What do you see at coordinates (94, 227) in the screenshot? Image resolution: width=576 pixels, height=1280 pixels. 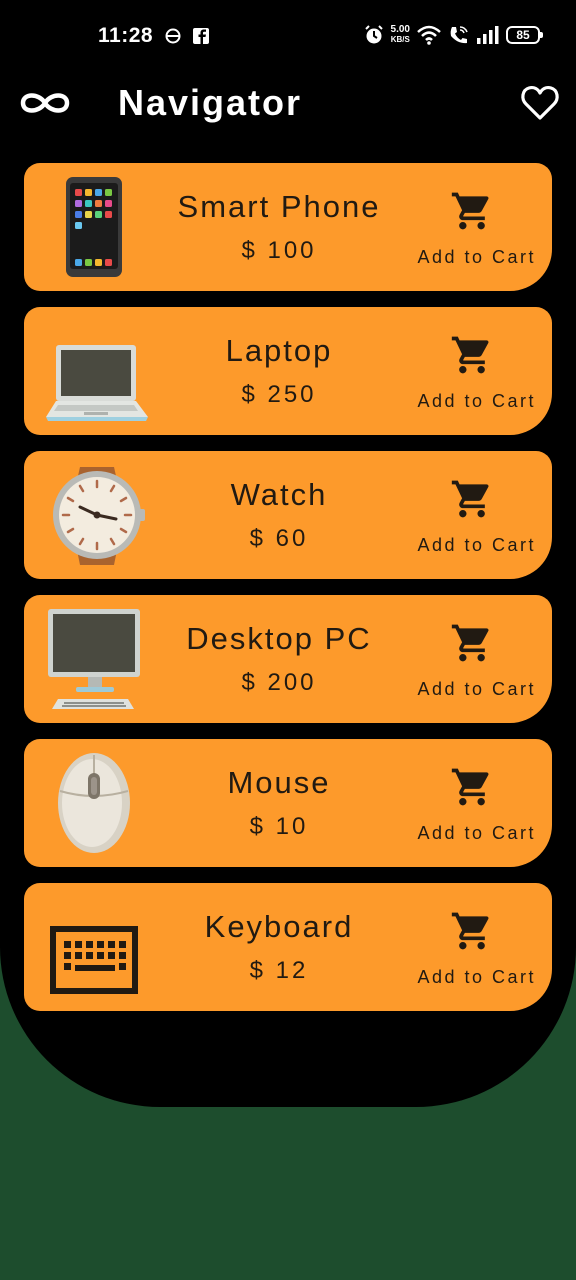 I see `smartphone-icon` at bounding box center [94, 227].